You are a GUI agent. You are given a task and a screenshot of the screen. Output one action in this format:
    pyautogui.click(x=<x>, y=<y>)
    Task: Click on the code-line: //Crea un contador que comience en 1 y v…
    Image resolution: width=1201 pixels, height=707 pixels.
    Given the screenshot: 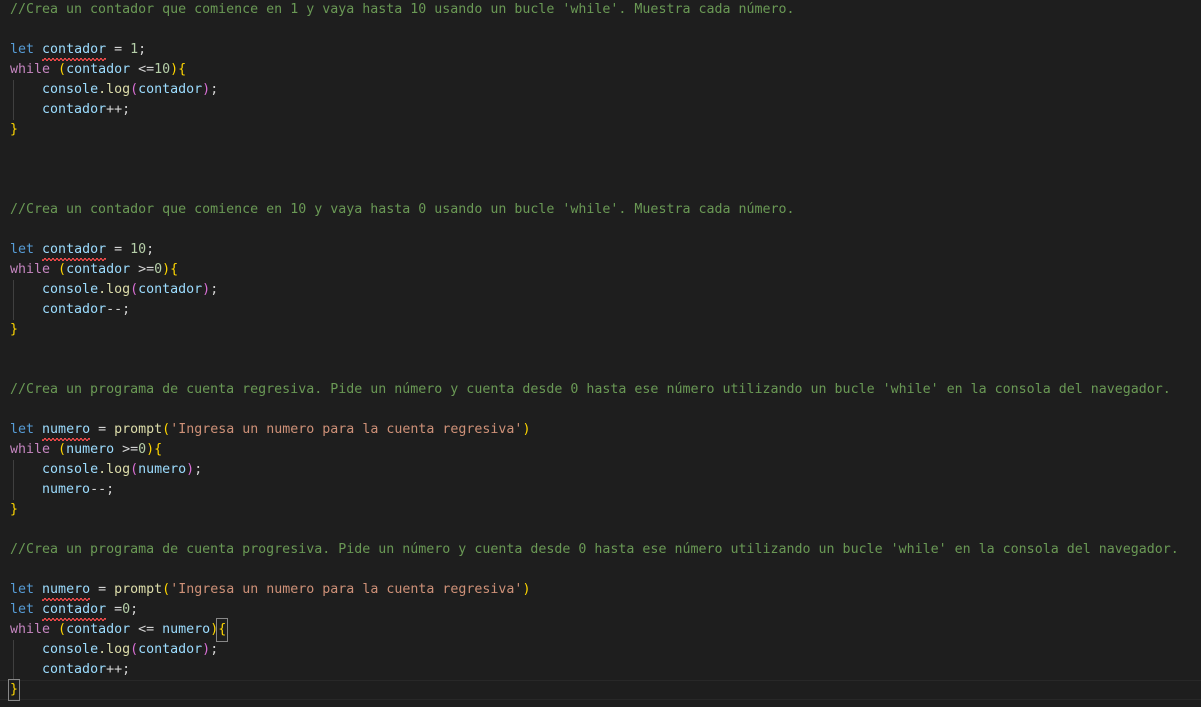 What is the action you would take?
    pyautogui.click(x=600, y=10)
    